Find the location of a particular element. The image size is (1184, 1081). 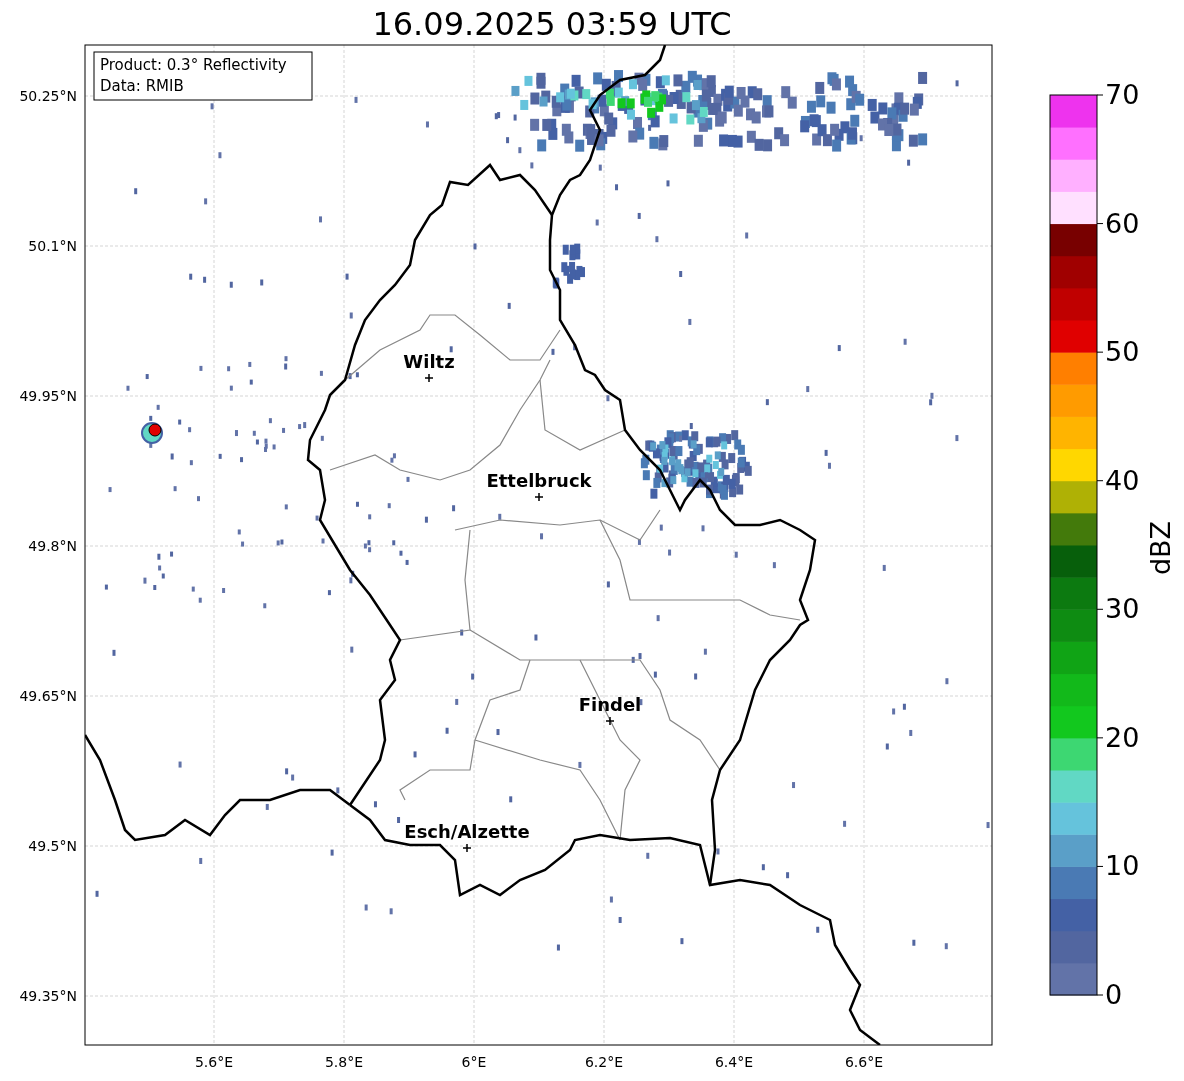

colorbar-axis-label: dBZ is located at coordinates (1160, 548).